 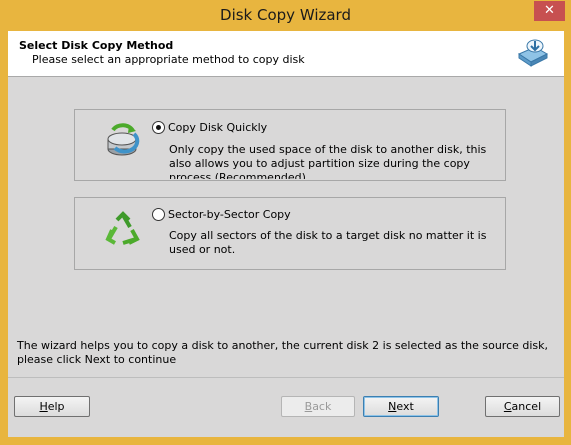 I want to click on page-title: Select Disk Copy Method, so click(x=96, y=45).